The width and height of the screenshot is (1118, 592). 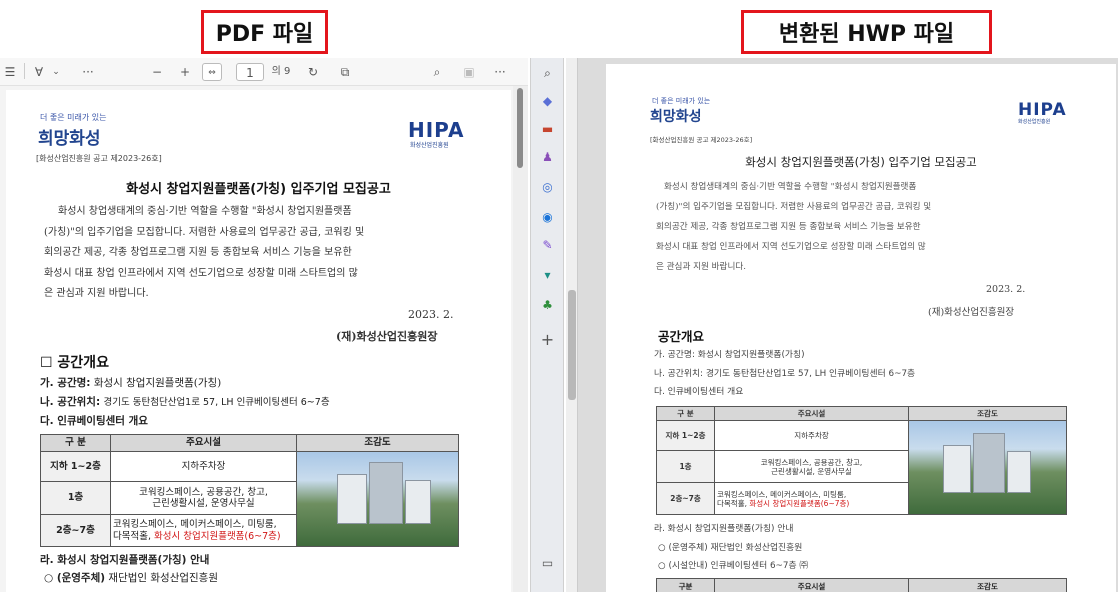 I want to click on table-header-cell: 주요시설, so click(x=811, y=585).